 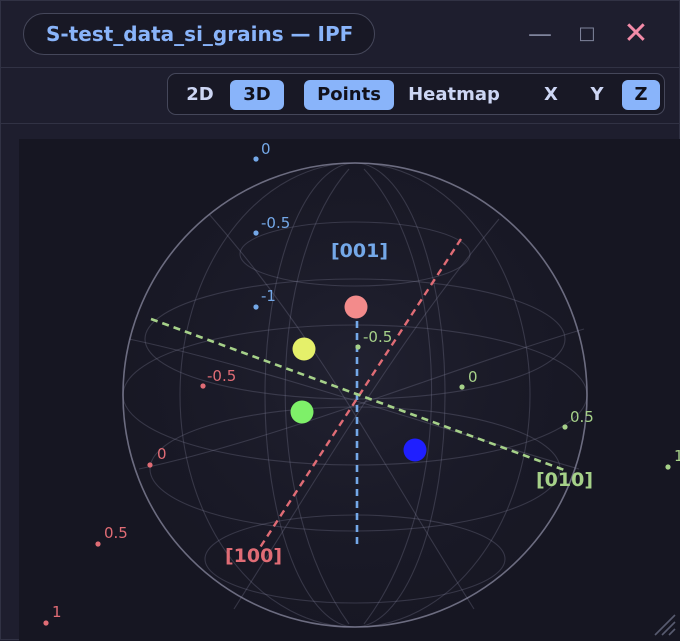 I want to click on title-divider, so click(x=340, y=67).